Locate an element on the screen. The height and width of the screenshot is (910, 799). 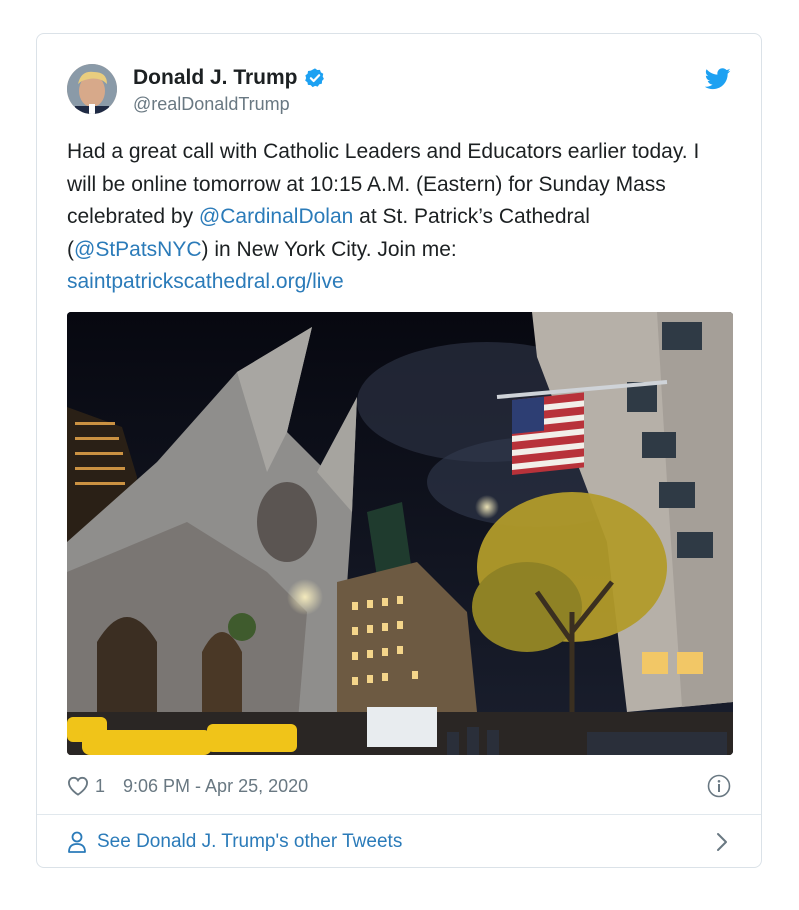
see-other-tweets-link: See Donald J. Trump's other Tweets is located at coordinates (399, 842).